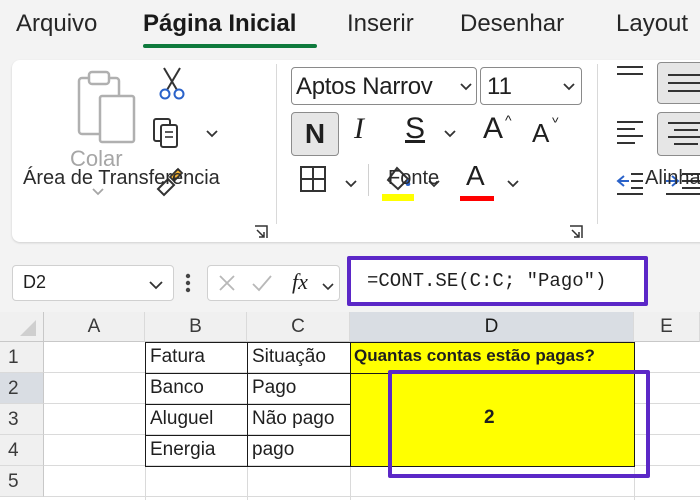 This screenshot has height=500, width=700. Describe the element at coordinates (177, 387) in the screenshot. I see `cell-b2-text: Banco` at that location.